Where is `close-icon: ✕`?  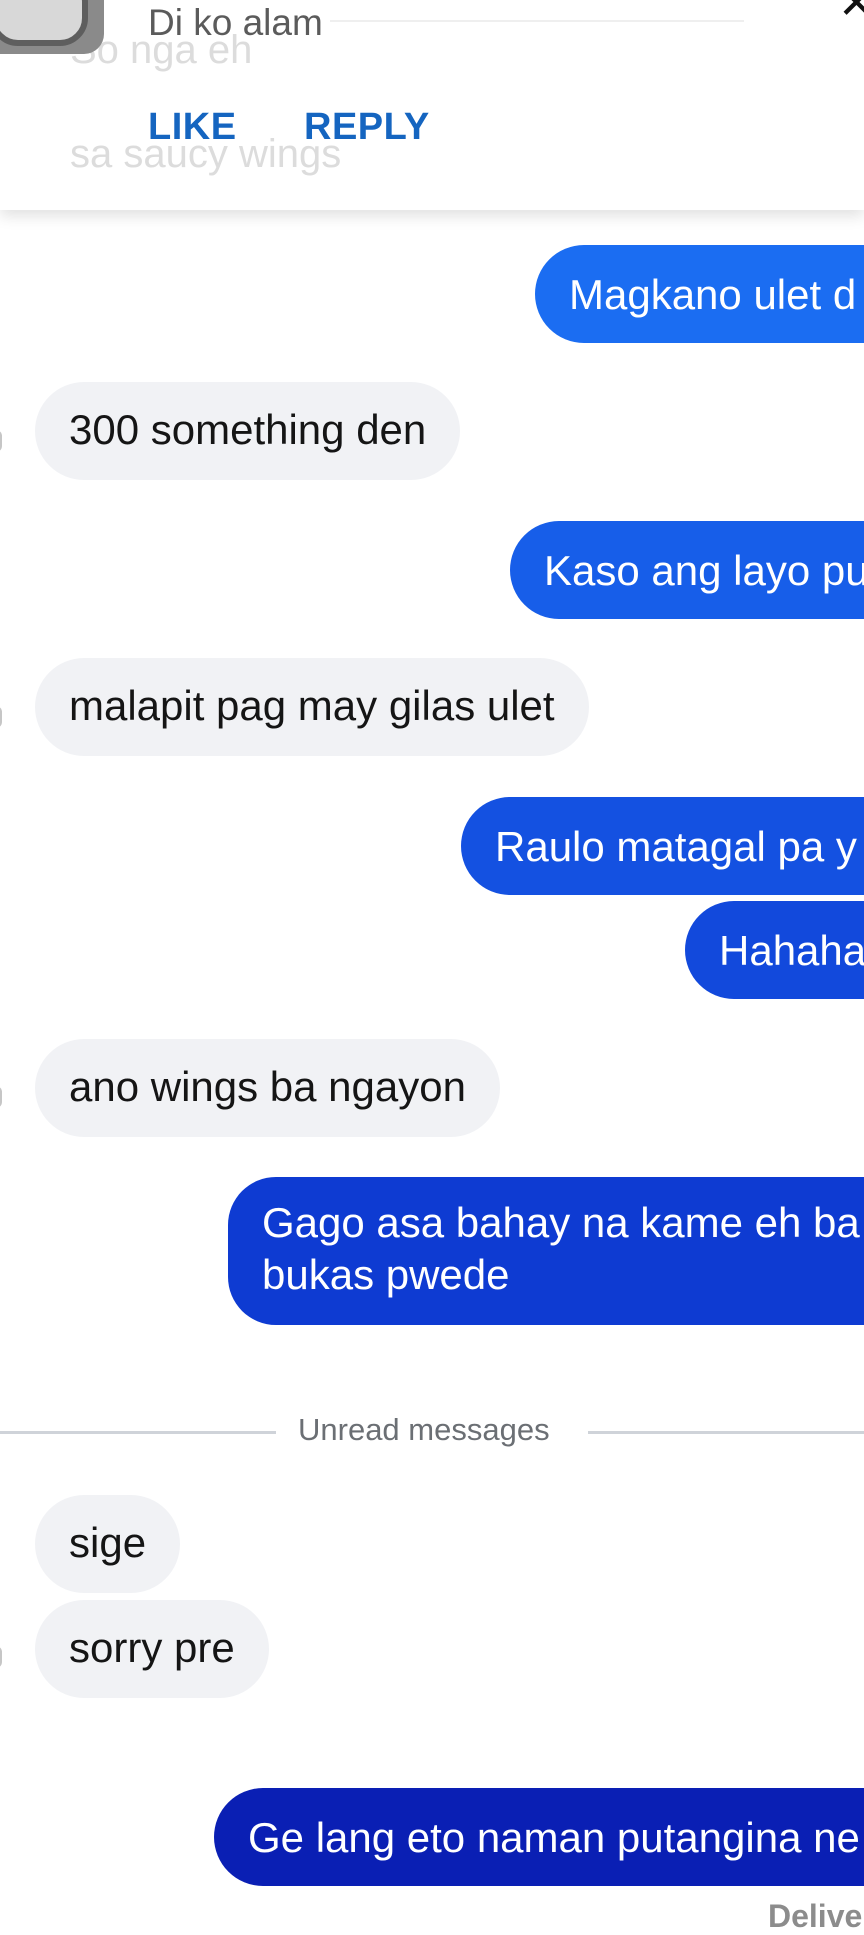
close-icon: ✕ is located at coordinates (851, 14).